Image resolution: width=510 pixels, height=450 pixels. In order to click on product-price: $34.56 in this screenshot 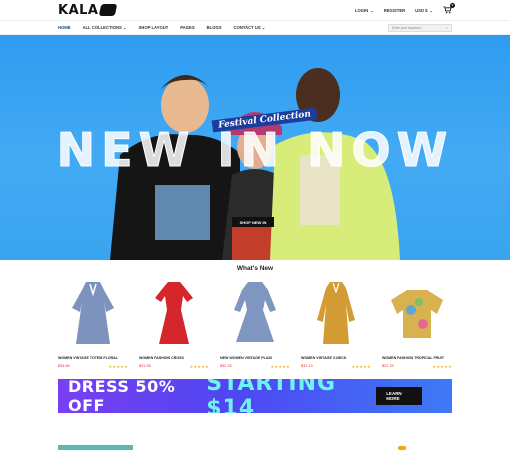, I will do `click(64, 366)`.